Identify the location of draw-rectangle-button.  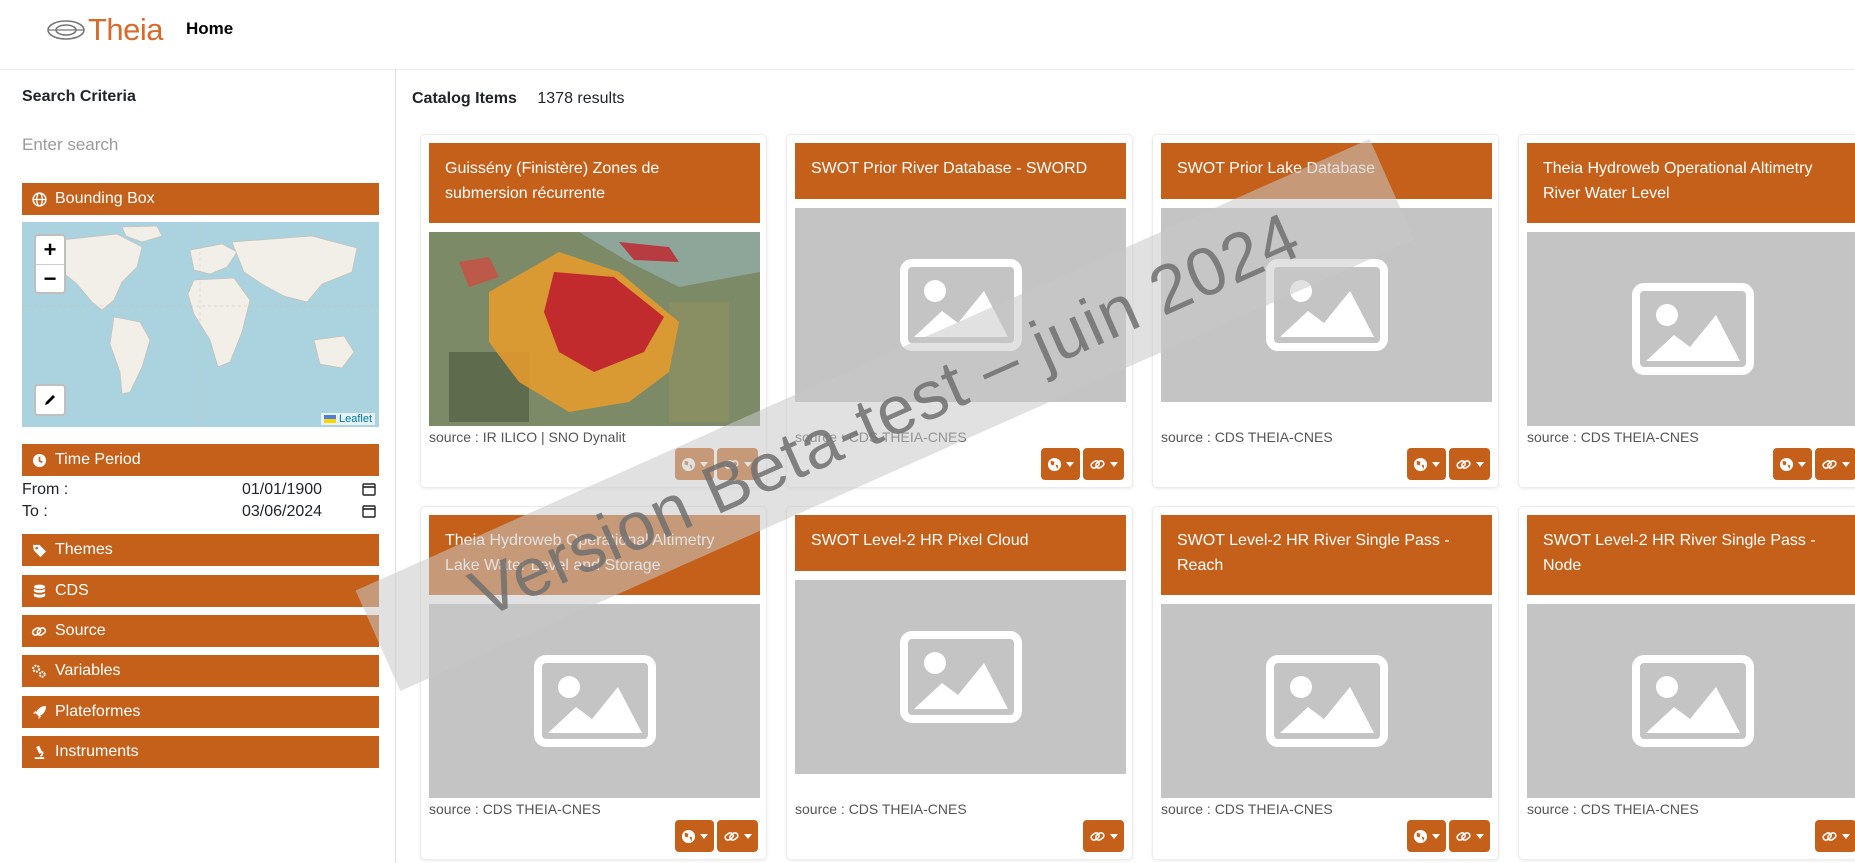
(50, 400).